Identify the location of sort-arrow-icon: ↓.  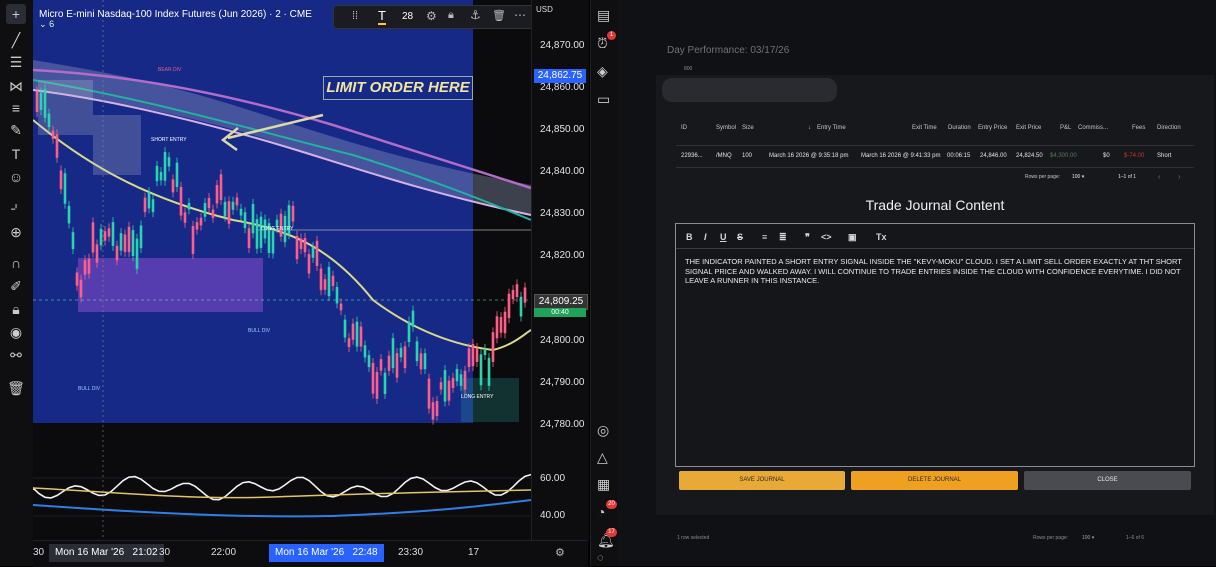
(809, 128).